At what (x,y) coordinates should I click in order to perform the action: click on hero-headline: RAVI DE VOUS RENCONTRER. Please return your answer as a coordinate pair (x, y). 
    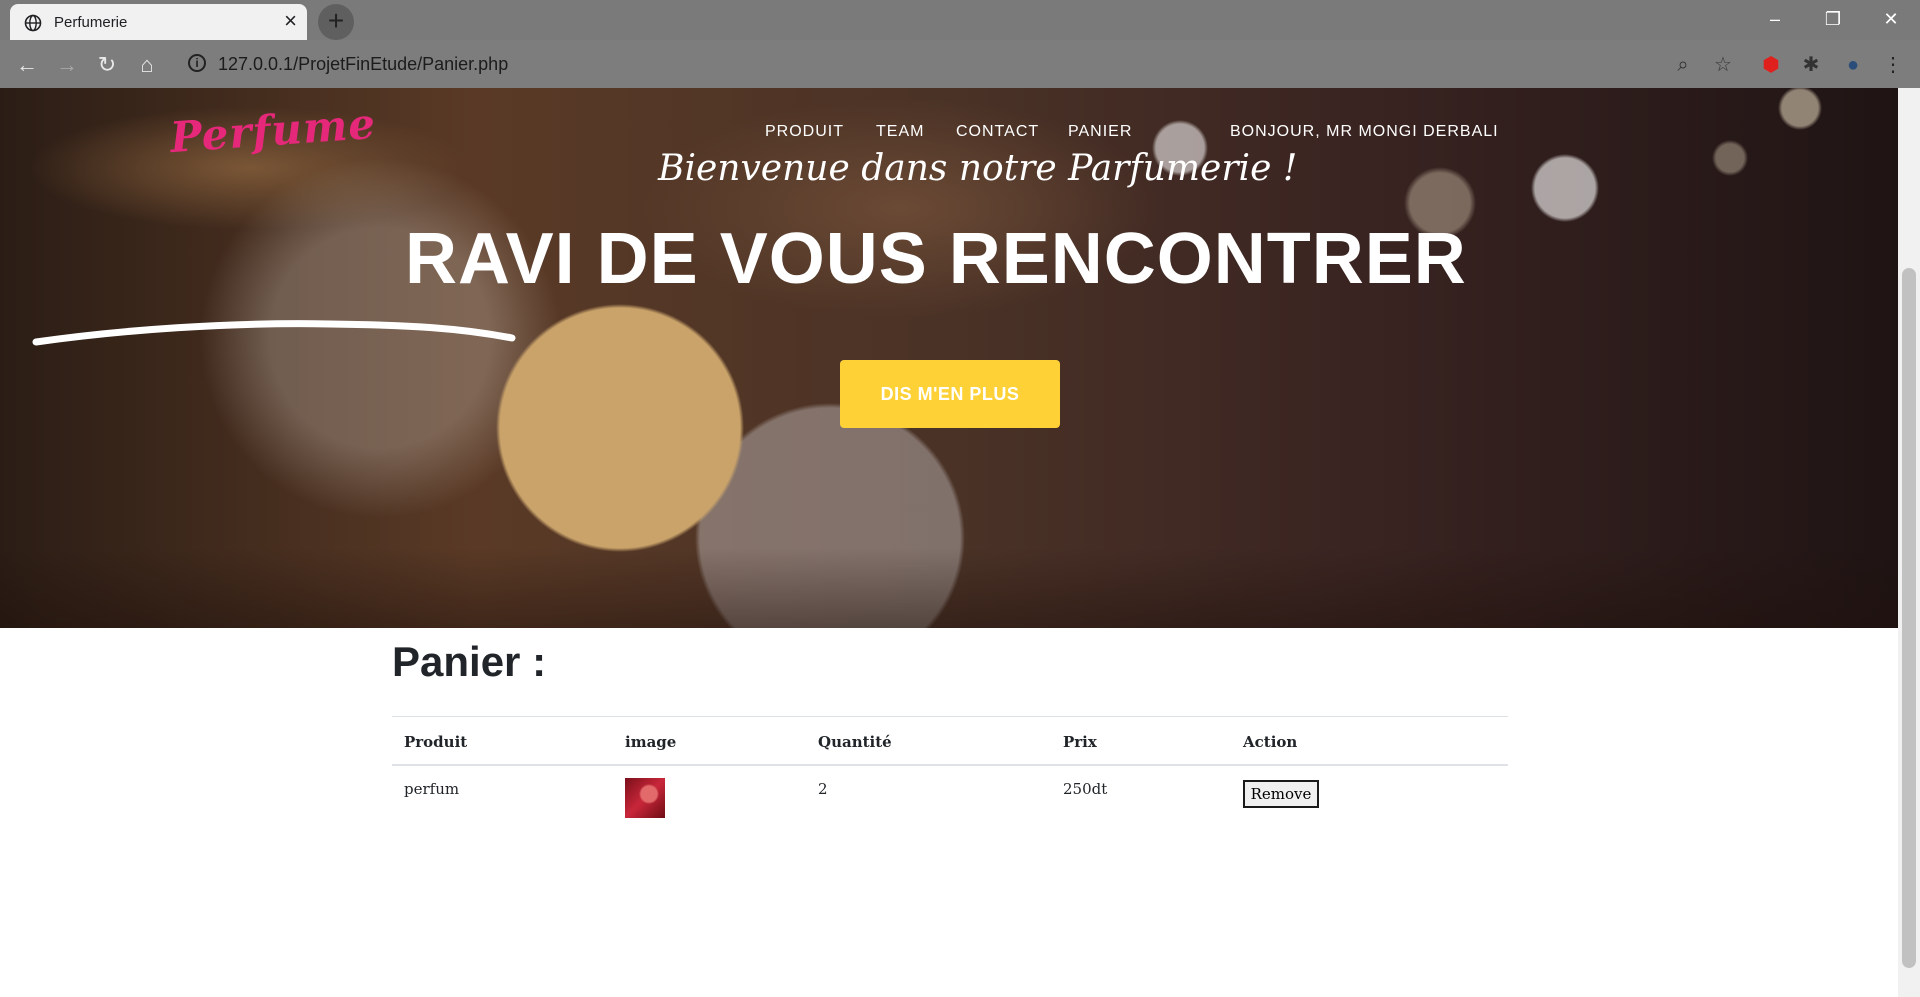
    Looking at the image, I should click on (936, 259).